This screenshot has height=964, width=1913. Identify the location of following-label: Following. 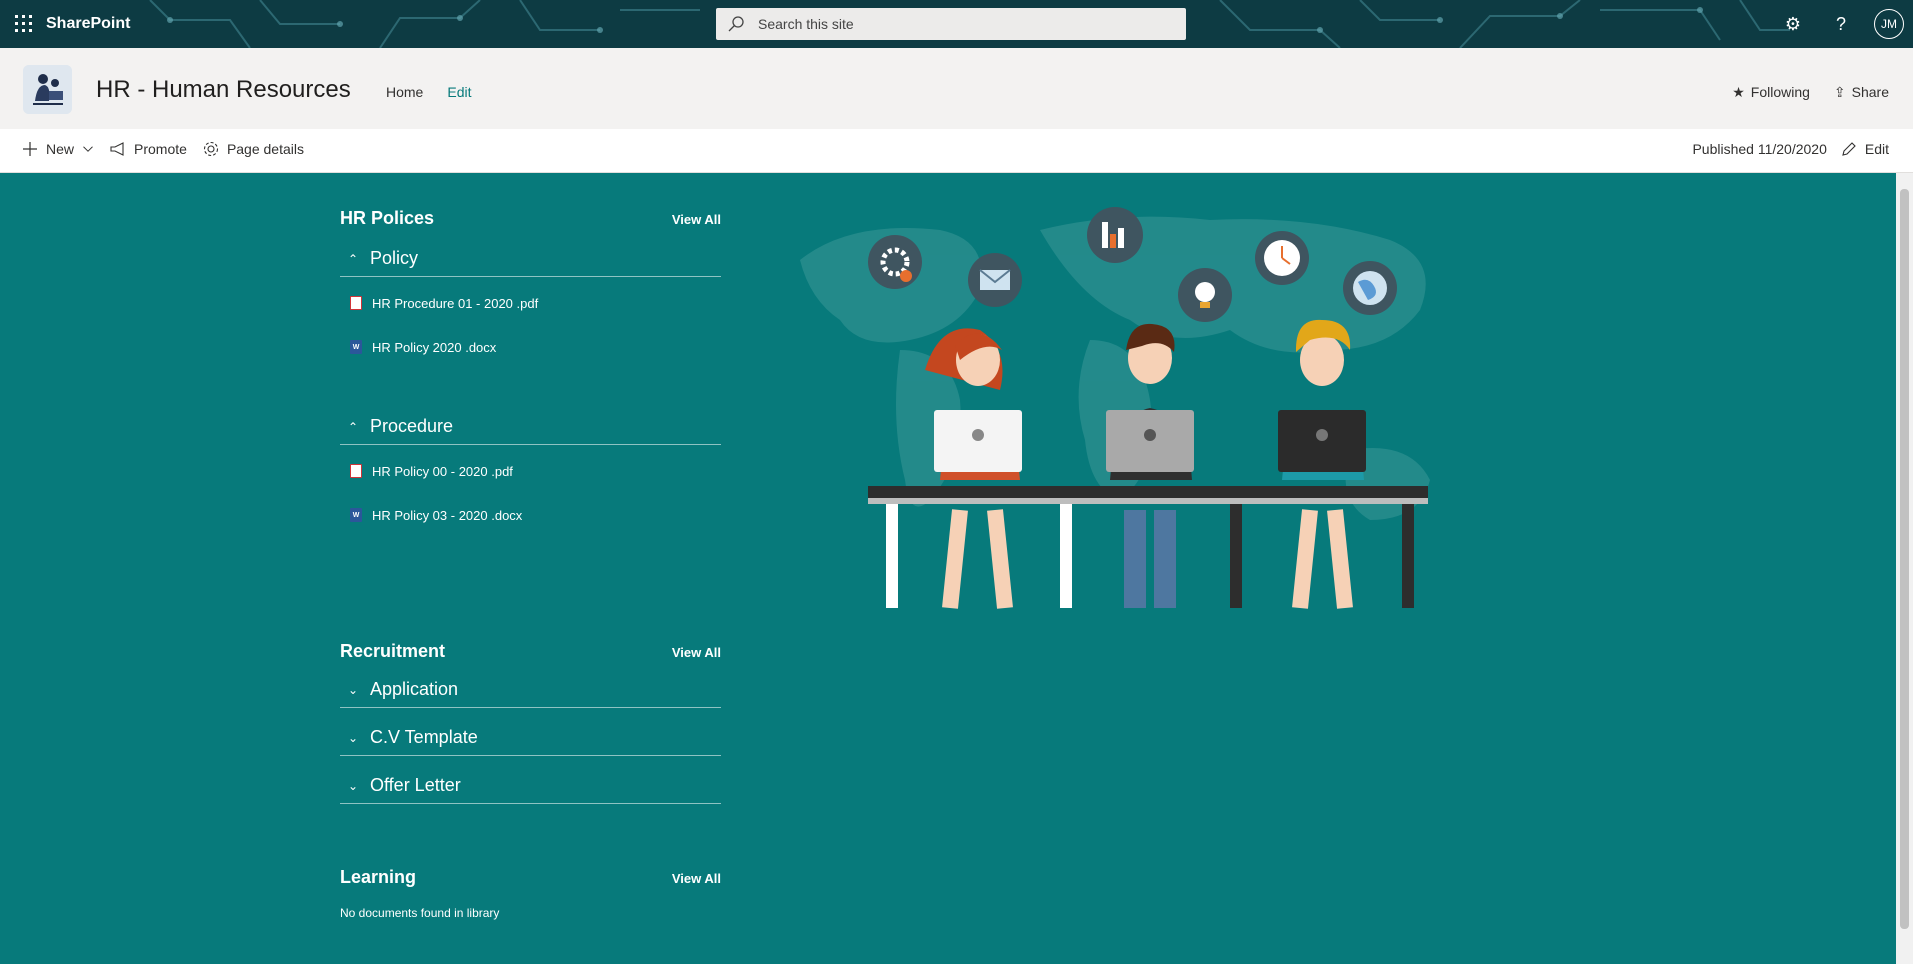
(1780, 92).